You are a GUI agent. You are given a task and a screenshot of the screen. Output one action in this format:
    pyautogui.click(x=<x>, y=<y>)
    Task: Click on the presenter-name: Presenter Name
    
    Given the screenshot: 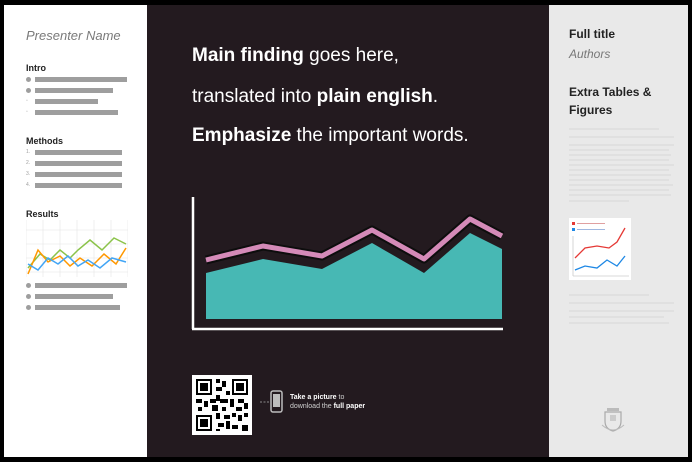 What is the action you would take?
    pyautogui.click(x=73, y=35)
    